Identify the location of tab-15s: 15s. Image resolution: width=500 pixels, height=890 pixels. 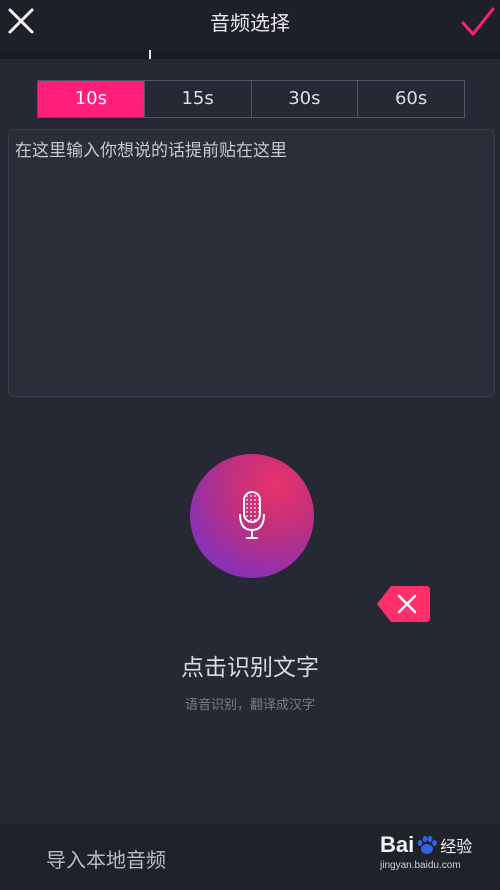
(197, 99).